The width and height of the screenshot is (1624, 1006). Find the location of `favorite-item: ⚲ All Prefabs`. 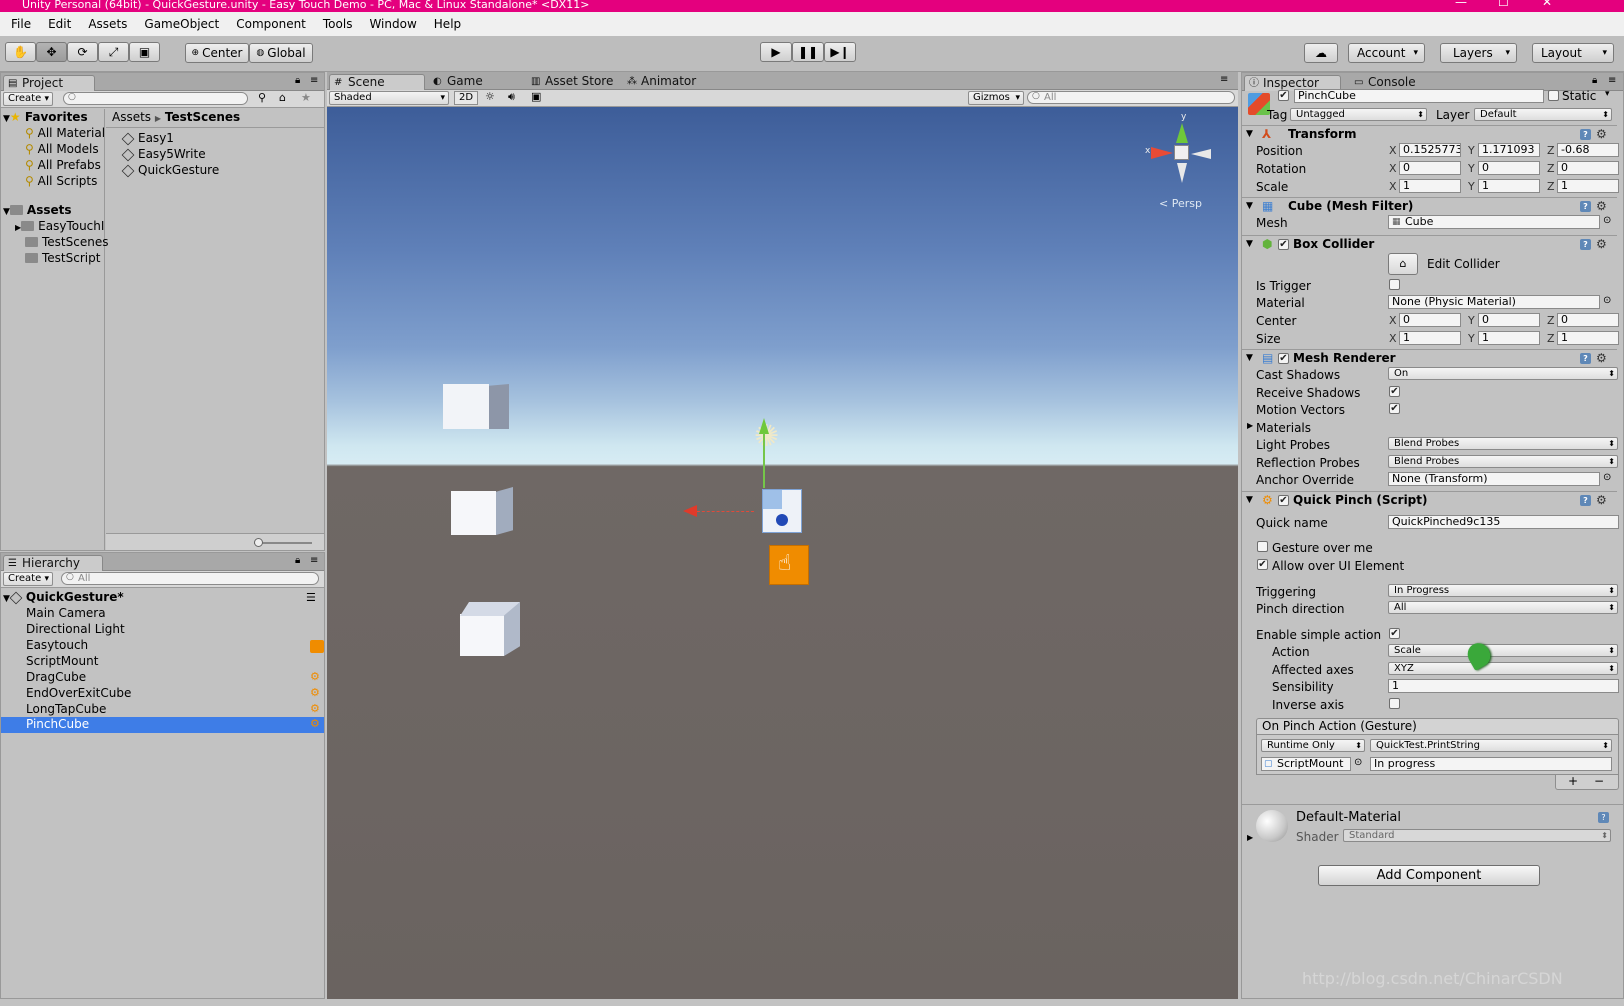

favorite-item: ⚲ All Prefabs is located at coordinates (63, 165).